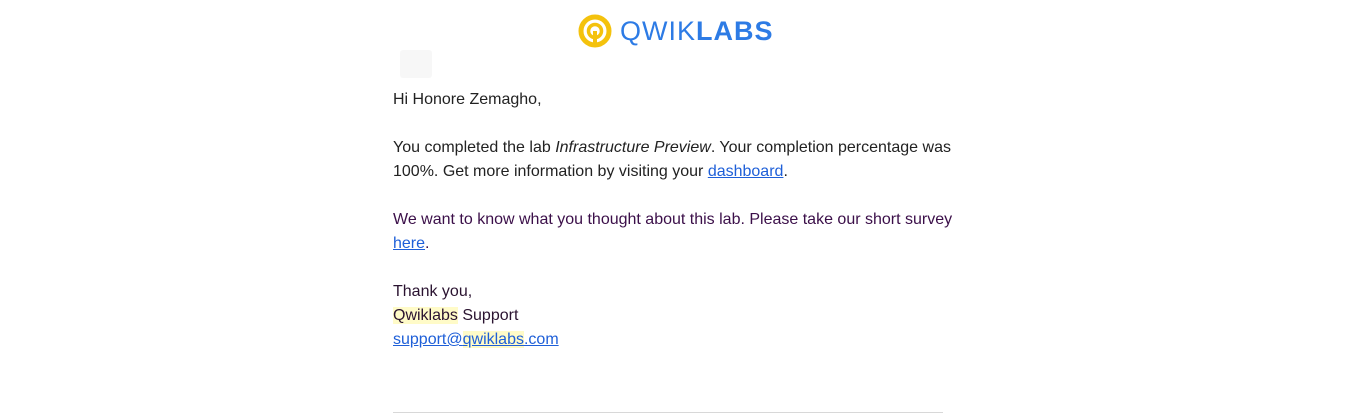 The image size is (1364, 414). I want to click on signoff-thanks: Thank you,, so click(433, 291).